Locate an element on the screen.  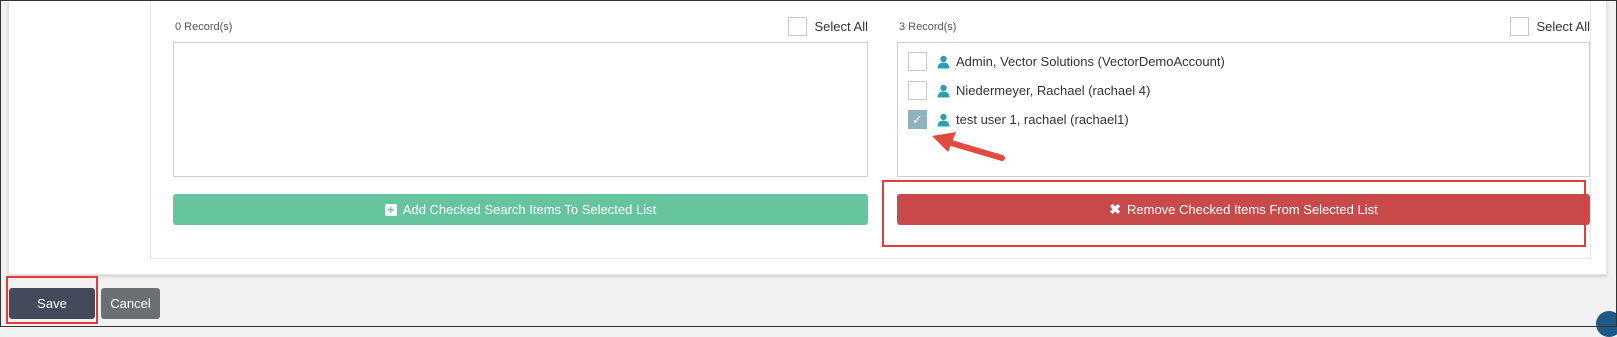
item-checkbox-checked: ✓ is located at coordinates (917, 119).